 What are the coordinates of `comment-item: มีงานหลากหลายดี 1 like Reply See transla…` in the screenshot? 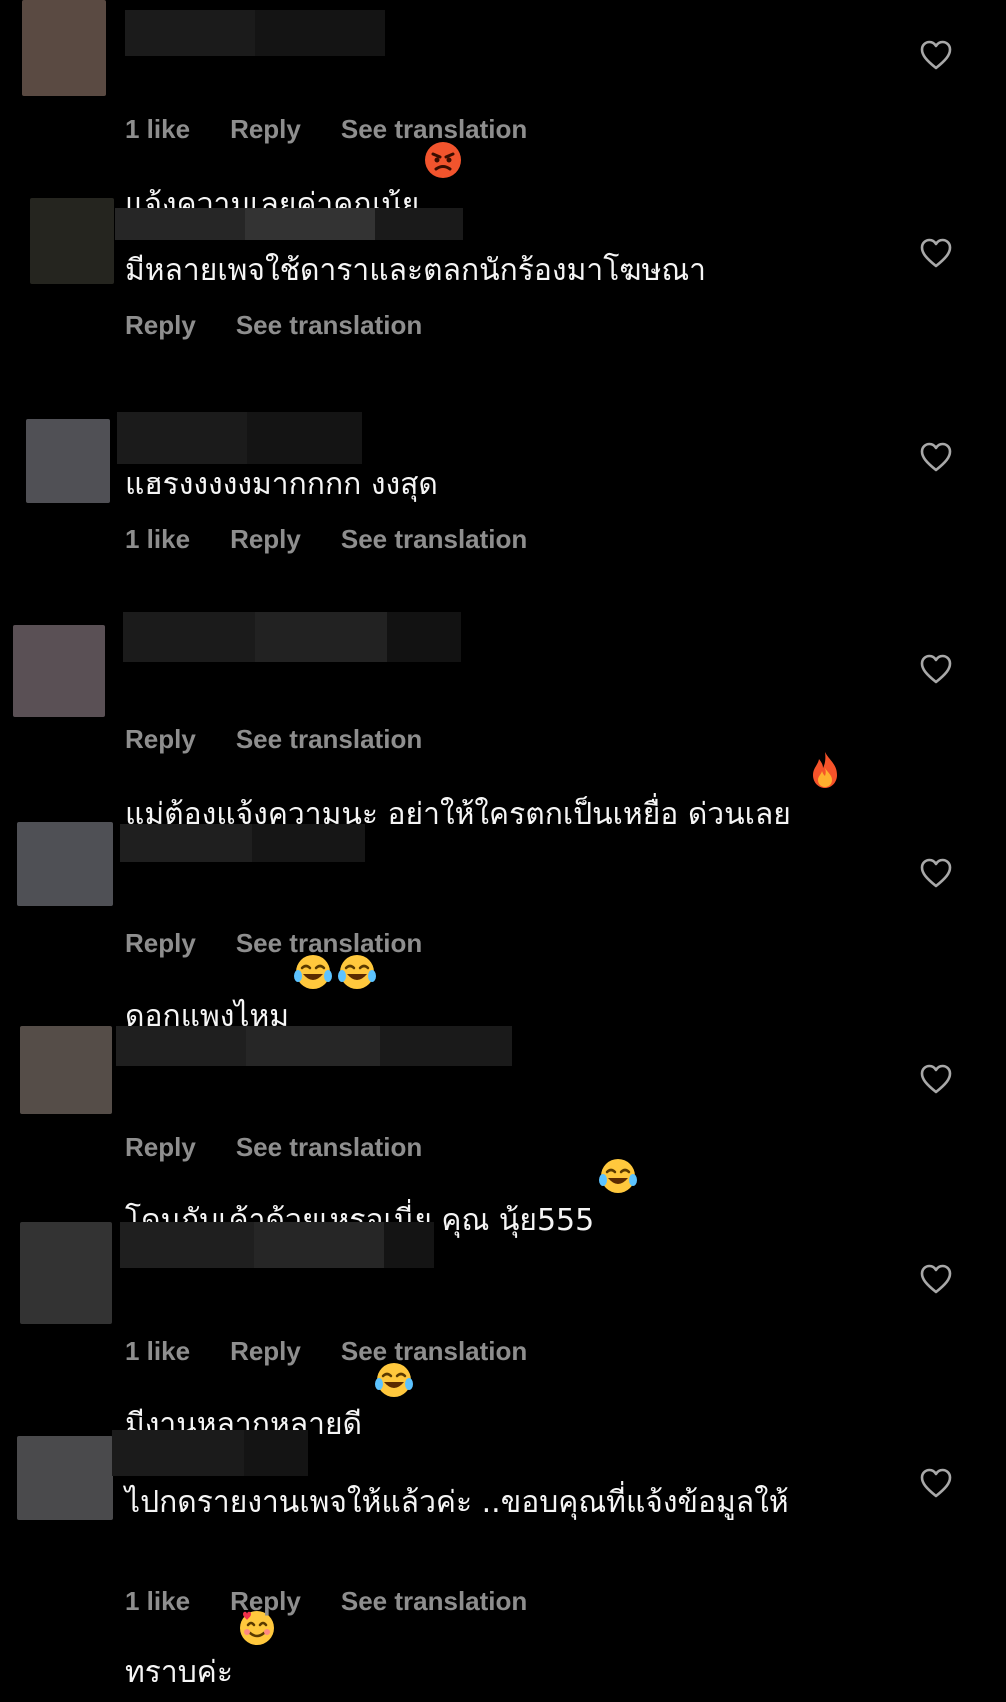 It's located at (503, 1331).